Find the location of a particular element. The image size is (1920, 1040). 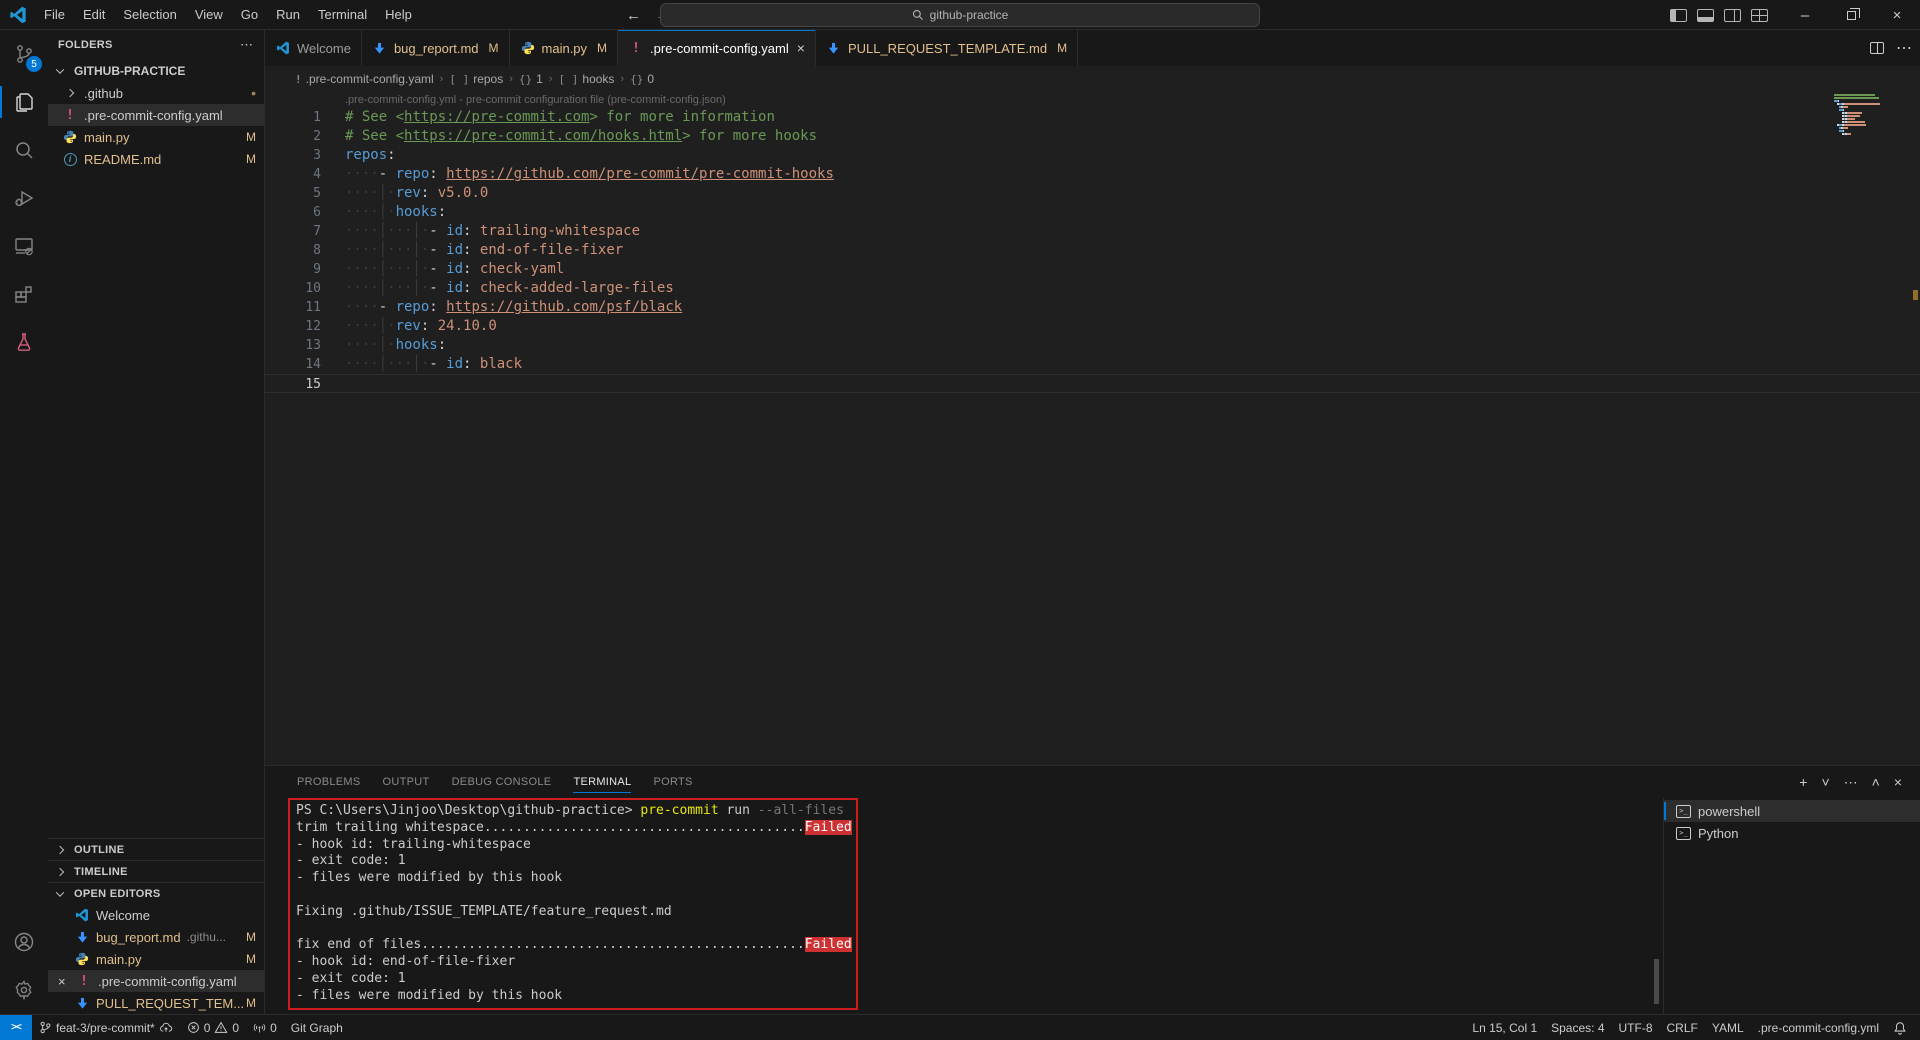

code-line: 8 ····│···│·- id: end-of-file-fixer is located at coordinates (1092, 250).